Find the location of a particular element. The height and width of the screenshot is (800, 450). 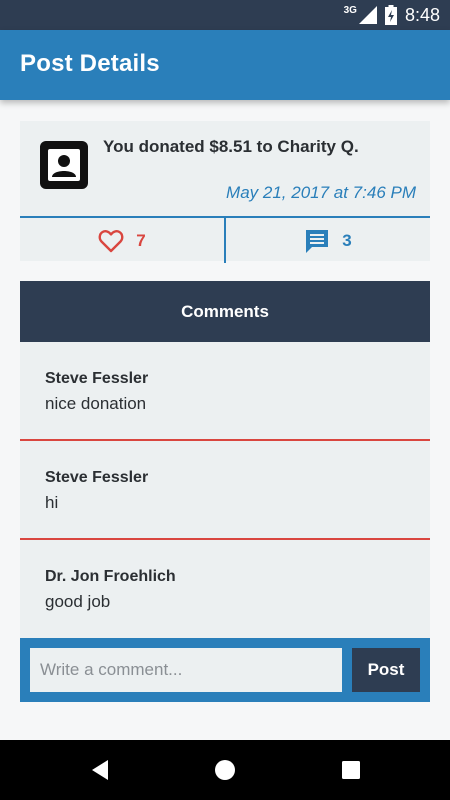

app-bar: Post Details is located at coordinates (225, 65).